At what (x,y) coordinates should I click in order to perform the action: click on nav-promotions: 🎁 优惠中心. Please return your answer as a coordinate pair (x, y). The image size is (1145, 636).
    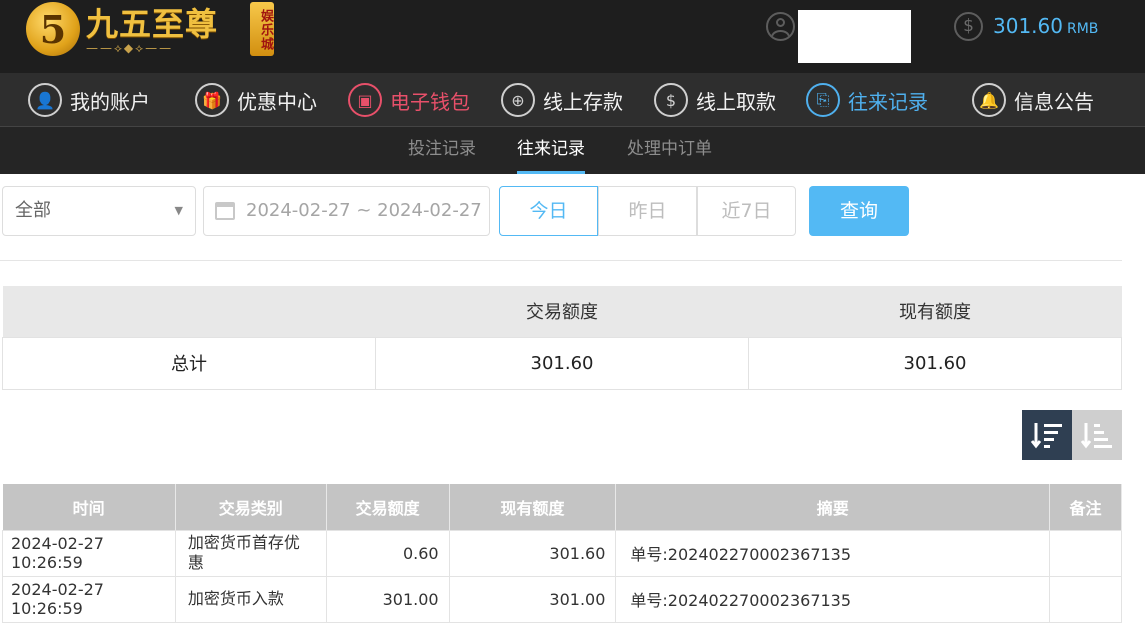
    Looking at the image, I should click on (256, 100).